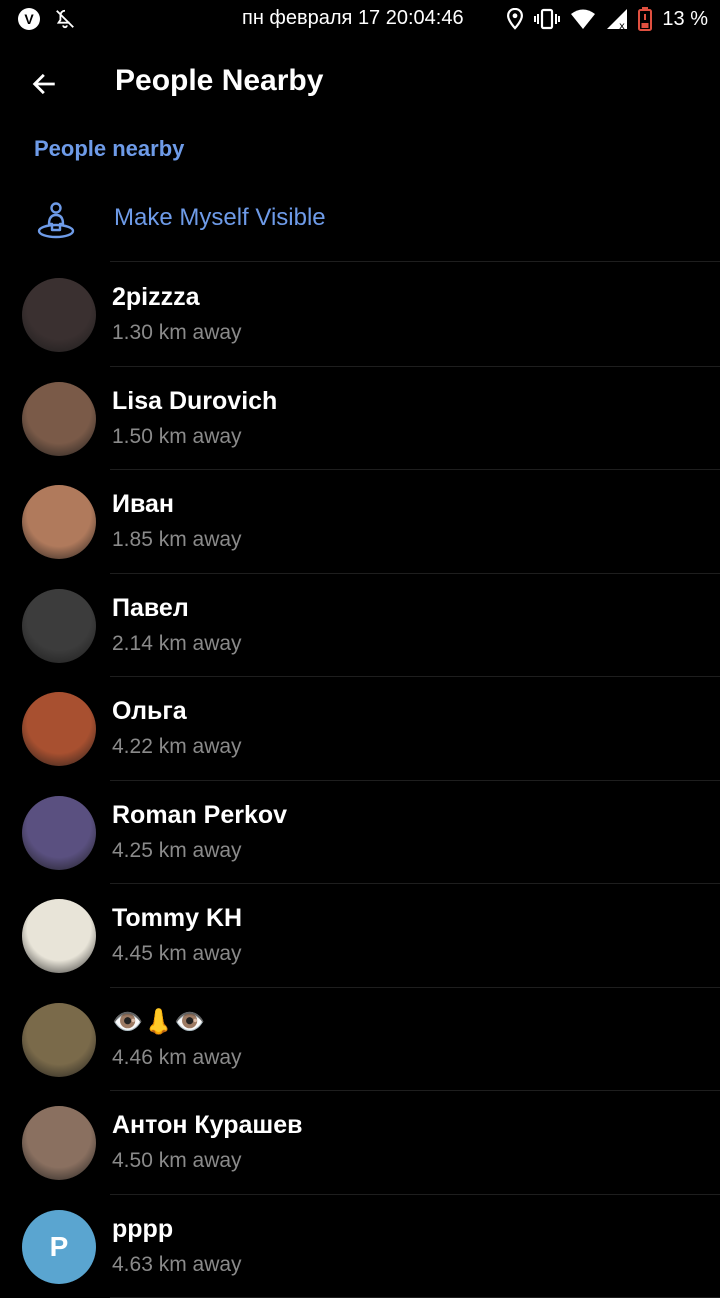 The height and width of the screenshot is (1298, 720). What do you see at coordinates (219, 81) in the screenshot?
I see `page-title: People Nearby` at bounding box center [219, 81].